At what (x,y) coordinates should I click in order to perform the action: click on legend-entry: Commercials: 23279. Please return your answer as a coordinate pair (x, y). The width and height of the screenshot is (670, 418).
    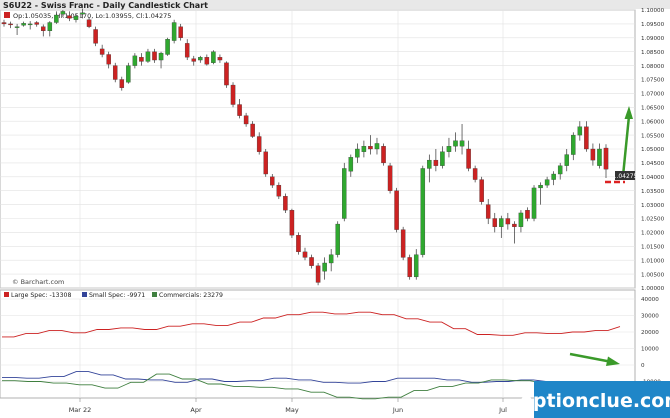
    Looking at the image, I should click on (187, 295).